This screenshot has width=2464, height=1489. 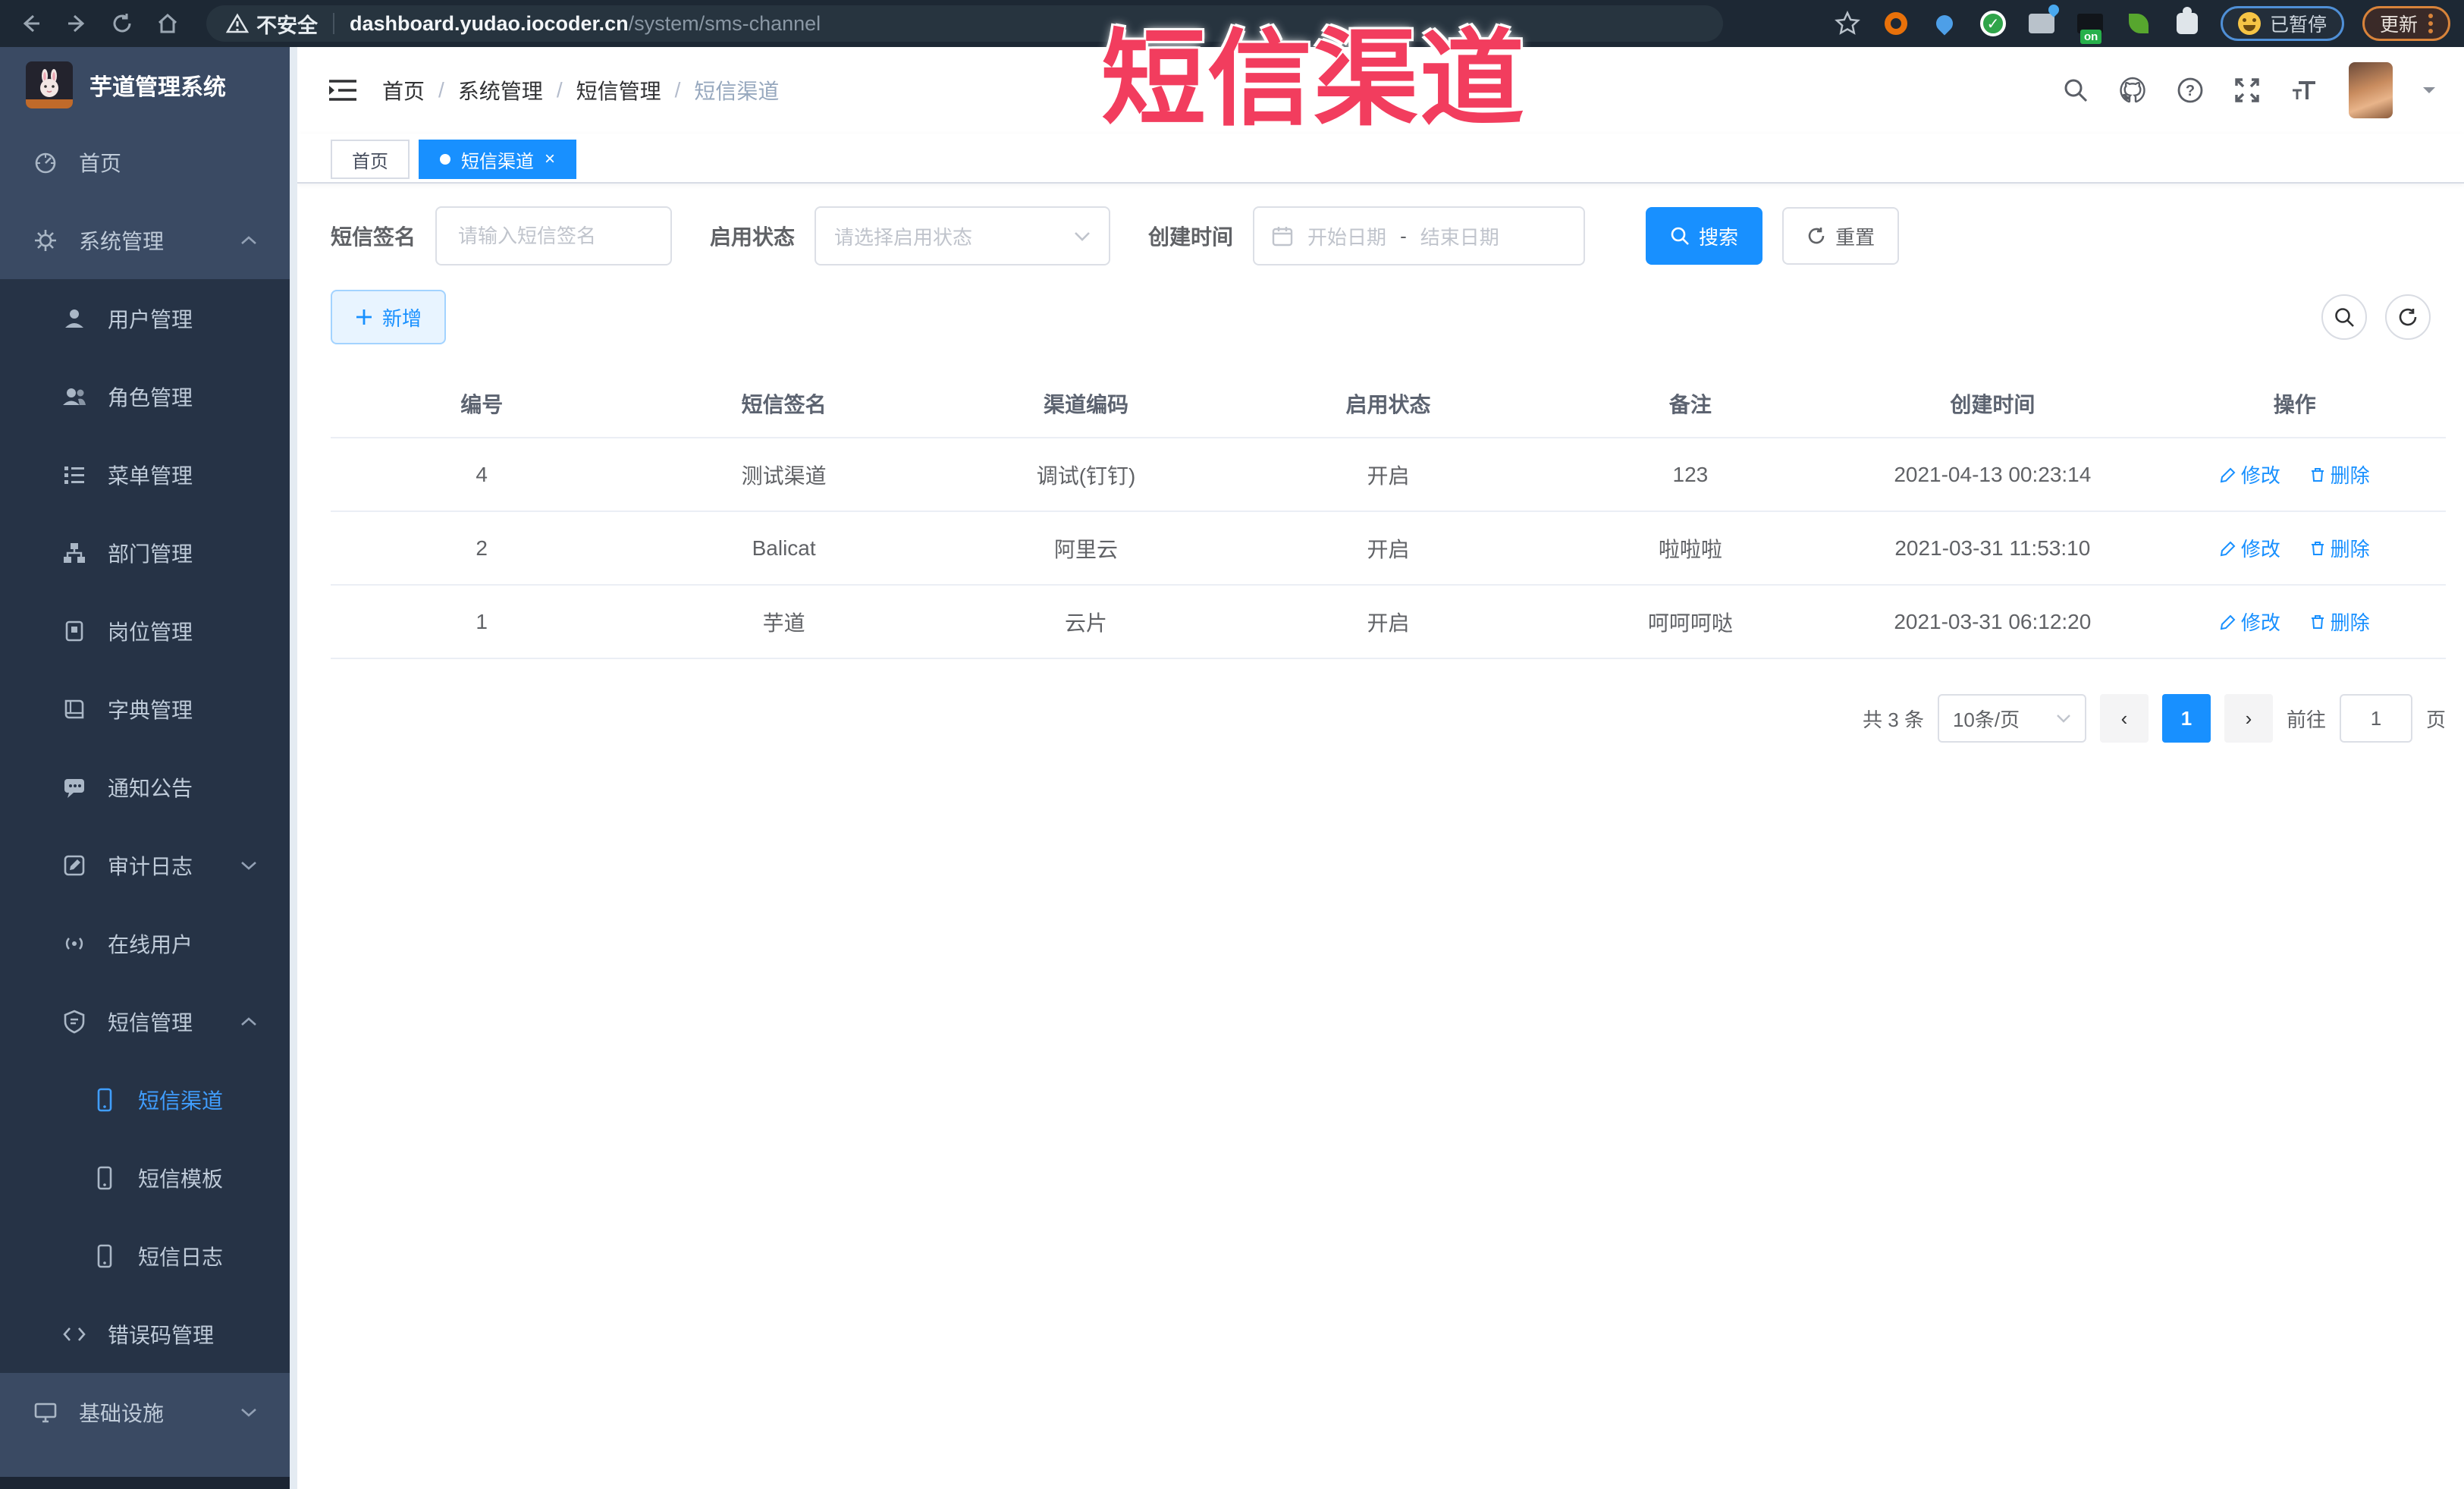 I want to click on browser-menu-icon, so click(x=2430, y=23).